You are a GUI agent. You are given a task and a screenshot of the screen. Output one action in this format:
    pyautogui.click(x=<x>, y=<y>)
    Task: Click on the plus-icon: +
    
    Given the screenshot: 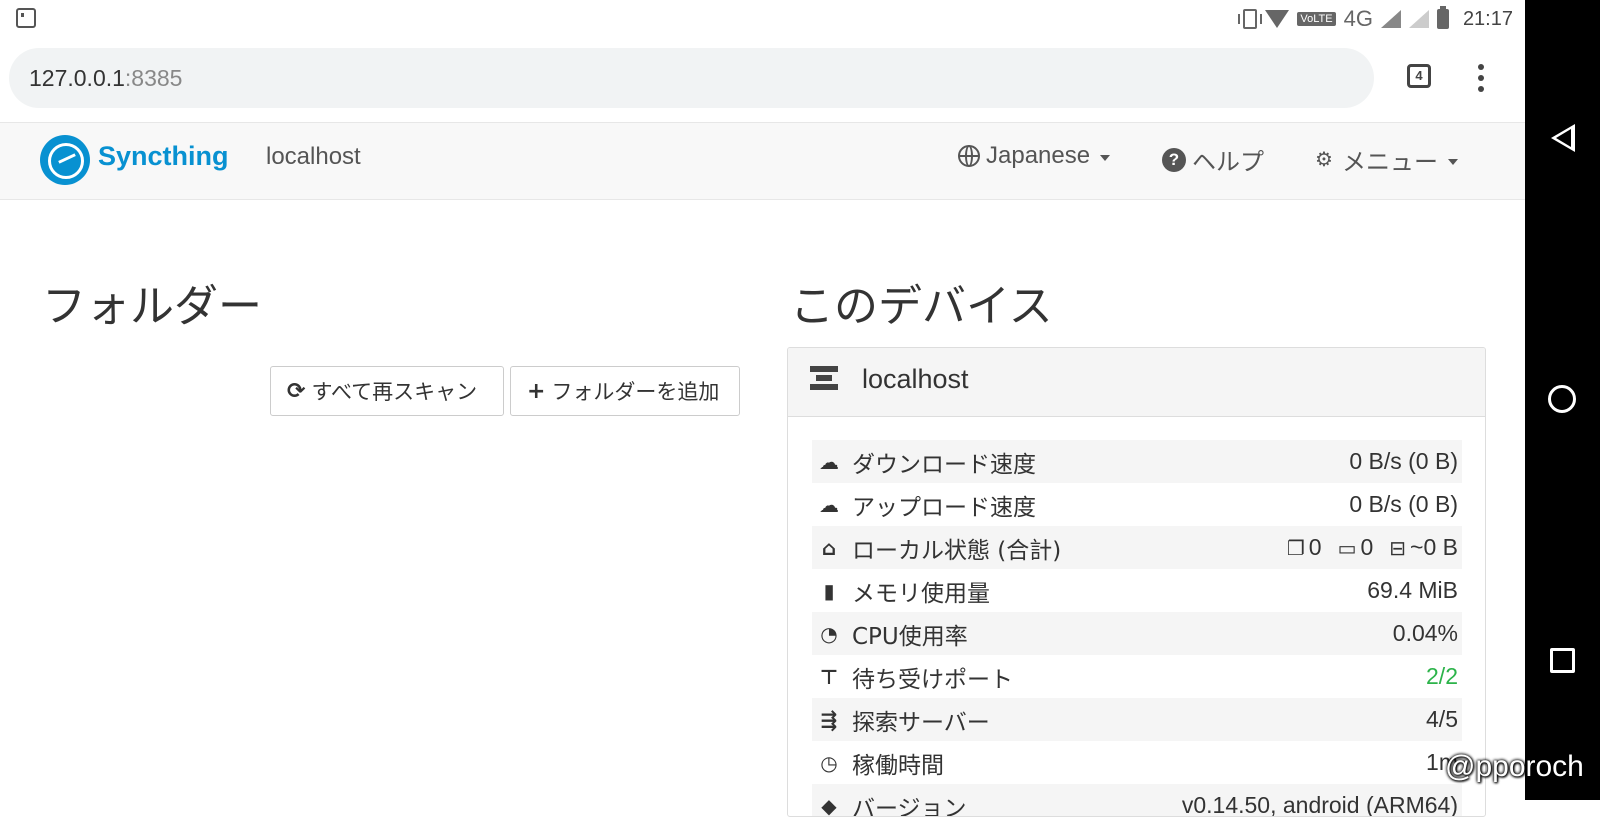 What is the action you would take?
    pyautogui.click(x=536, y=391)
    